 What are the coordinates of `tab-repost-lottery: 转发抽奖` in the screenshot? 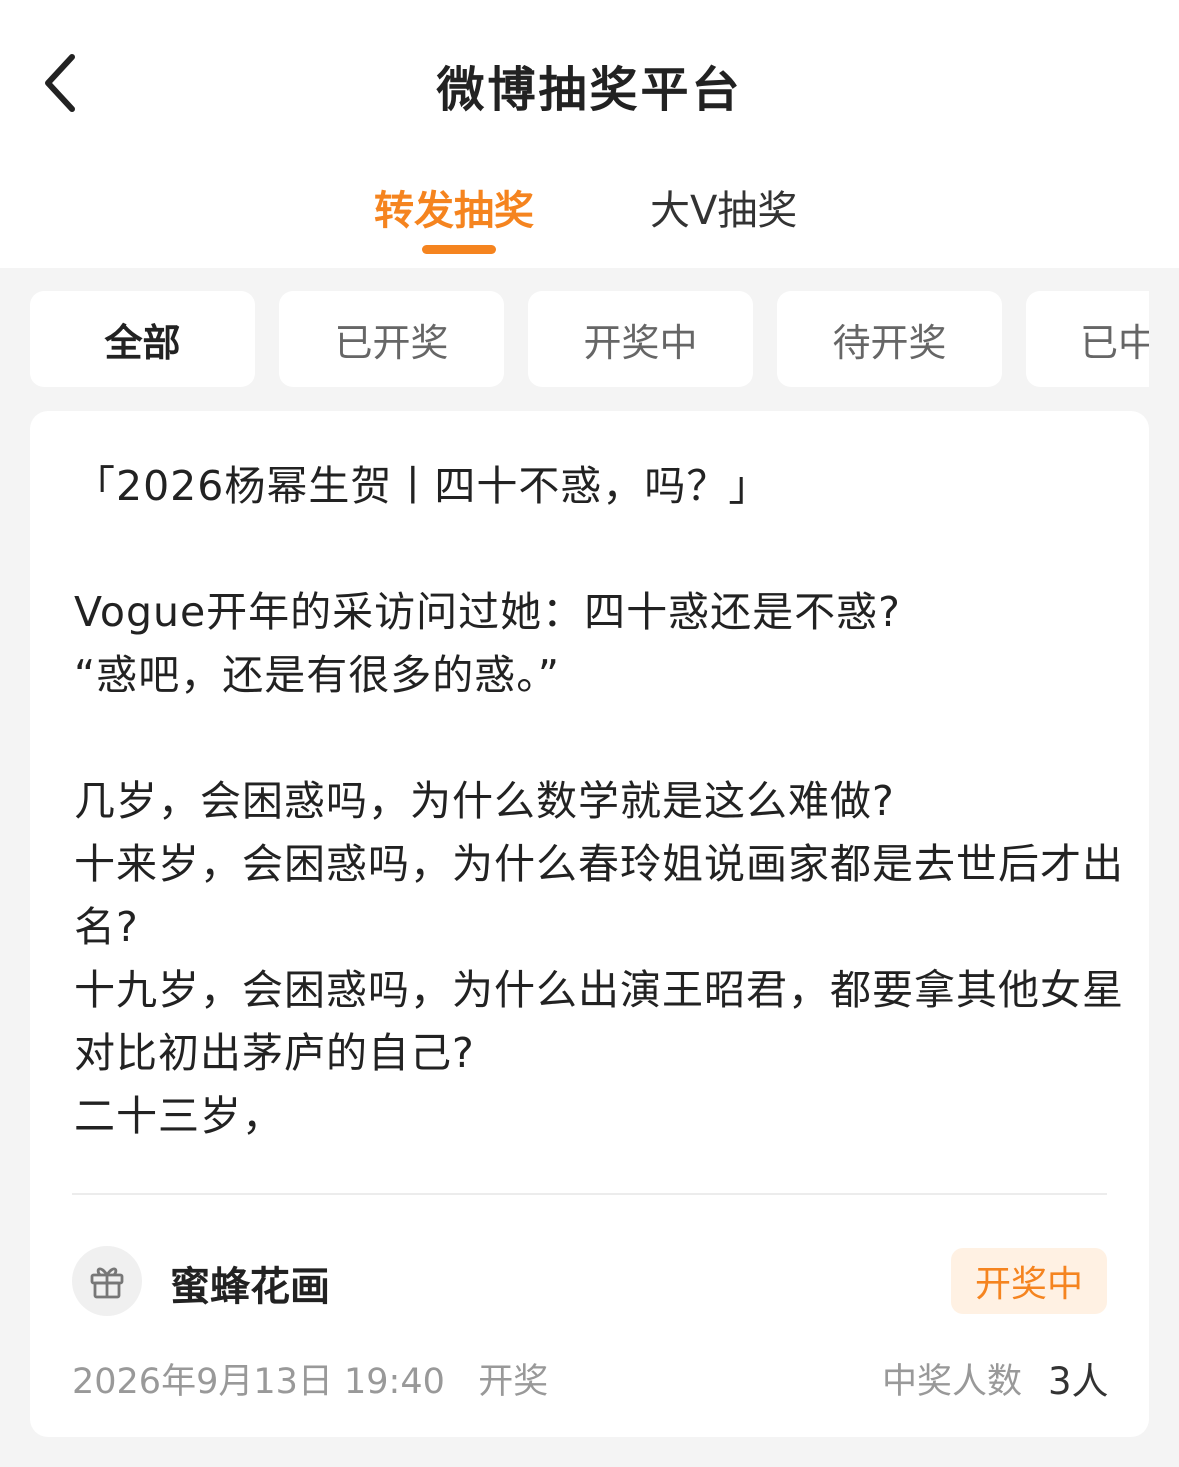 It's located at (454, 207).